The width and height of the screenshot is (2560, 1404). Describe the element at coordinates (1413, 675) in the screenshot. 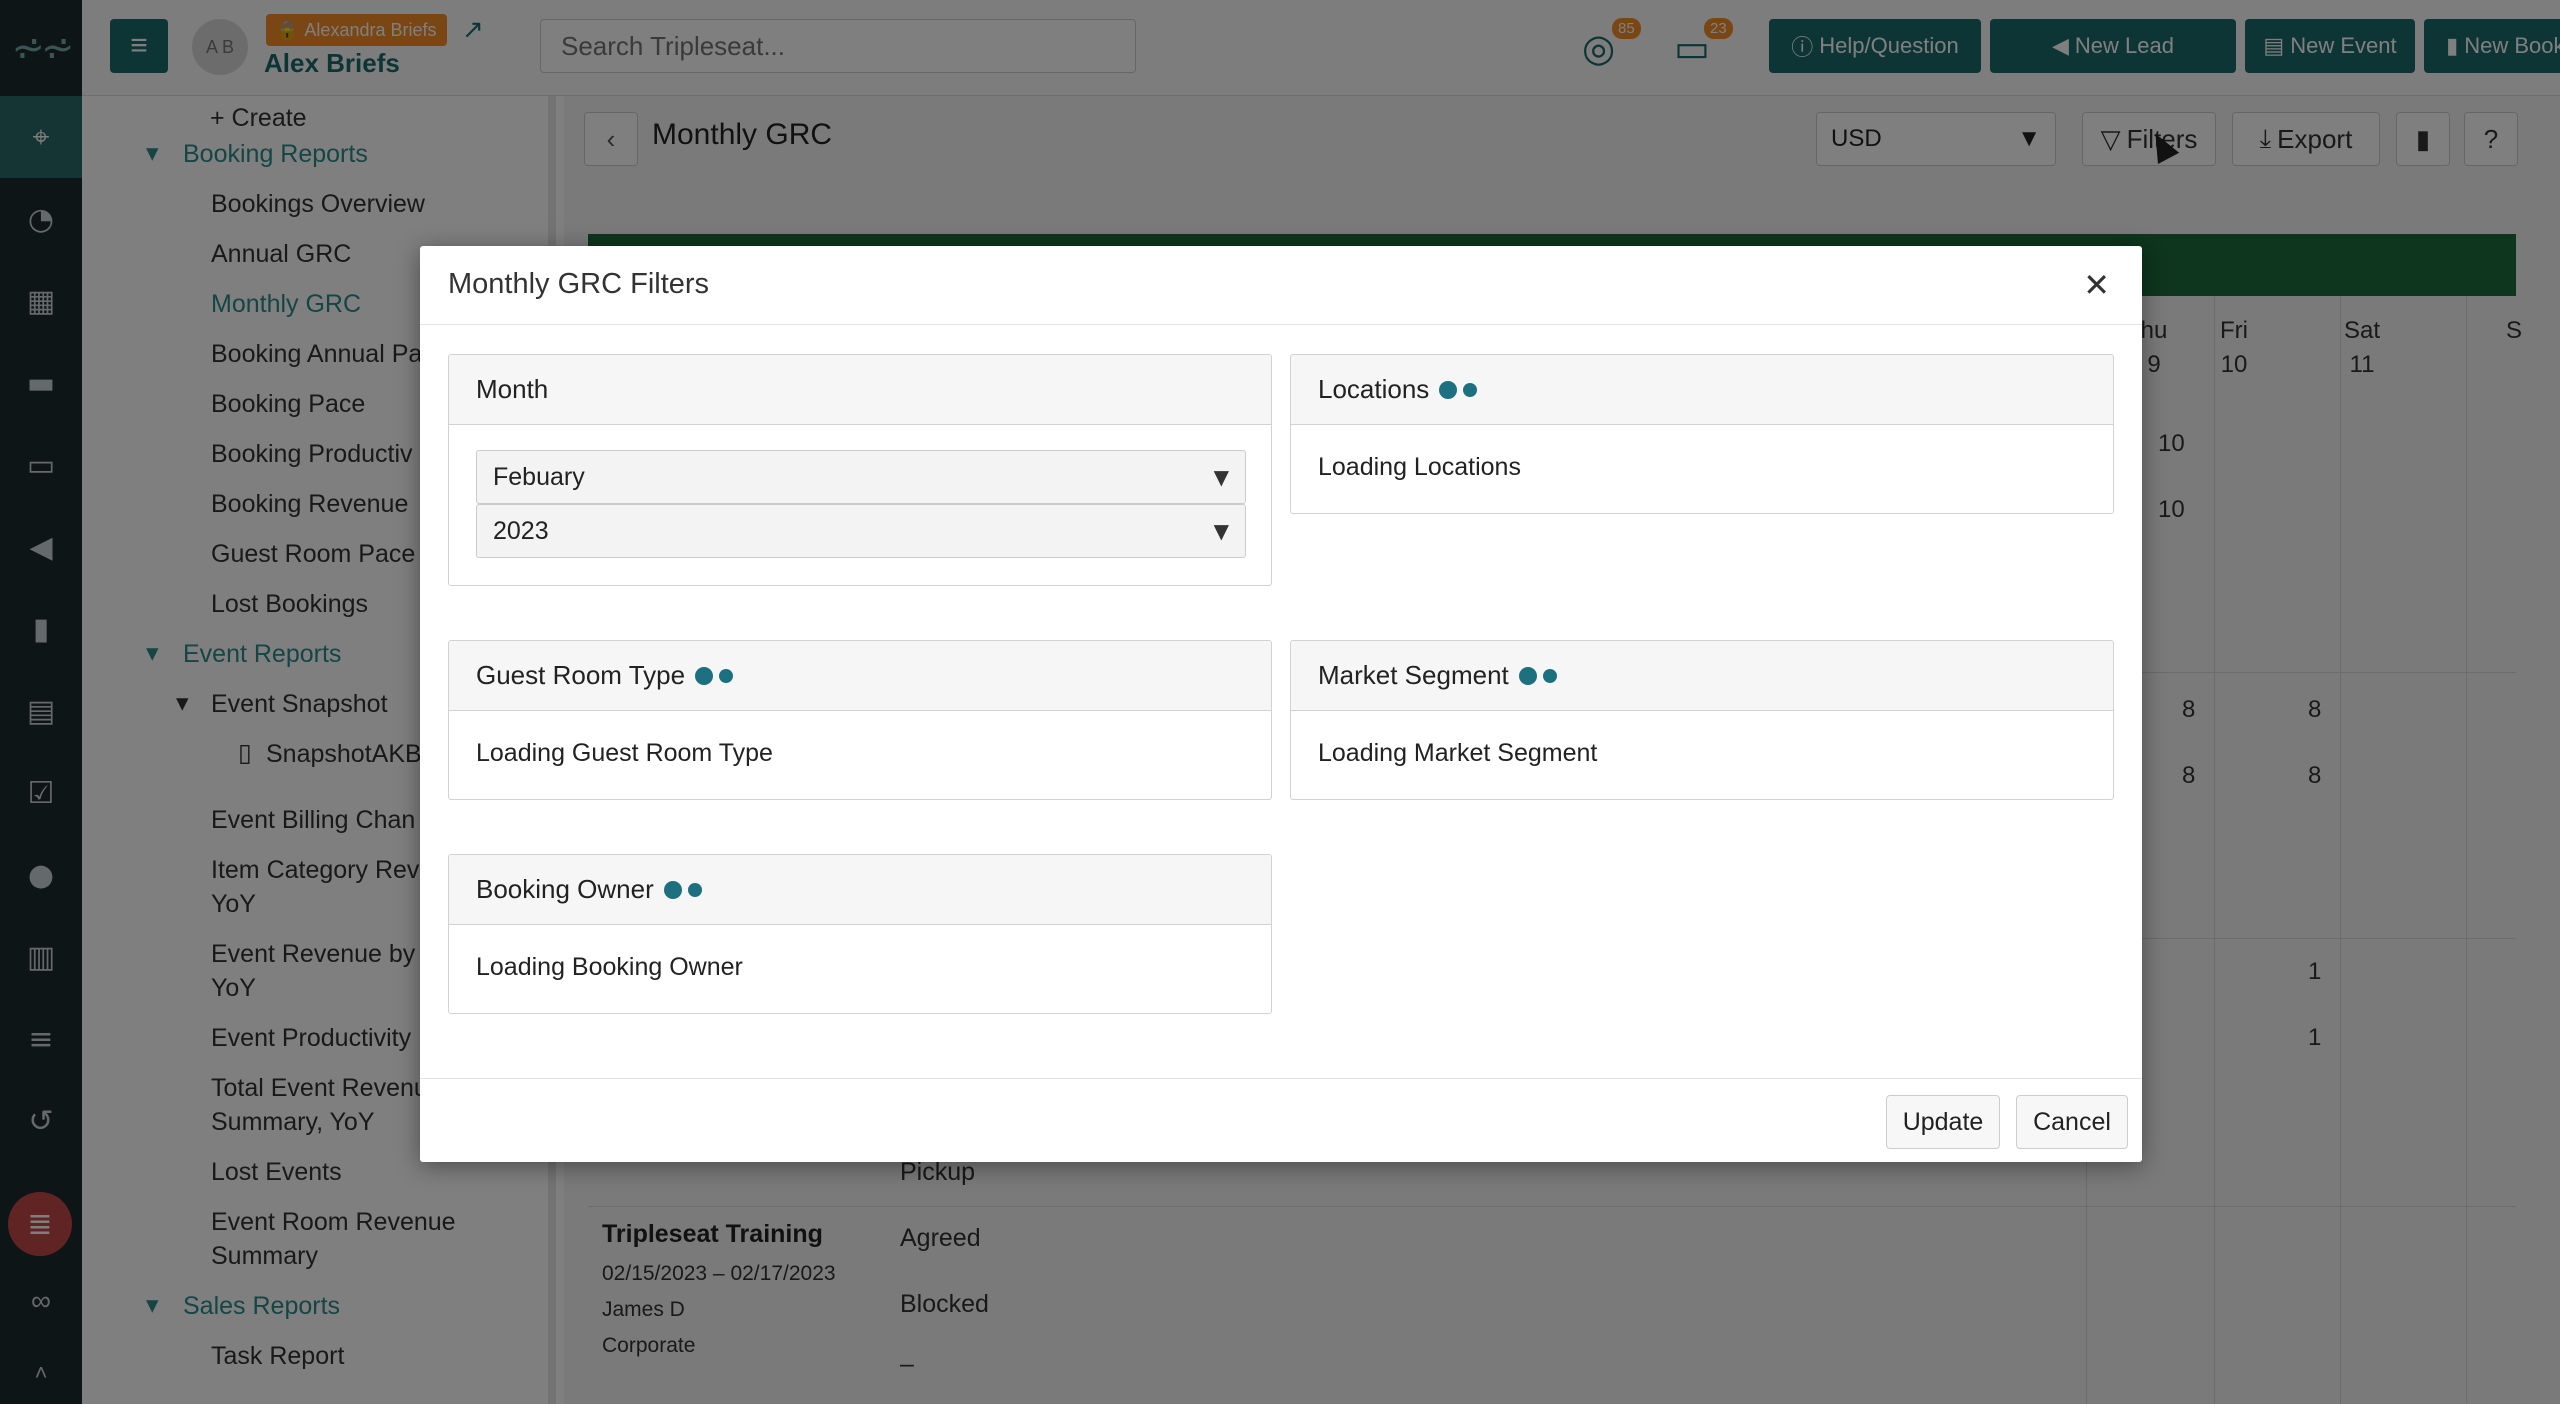

I see `market-segment-label: Market Segment` at that location.